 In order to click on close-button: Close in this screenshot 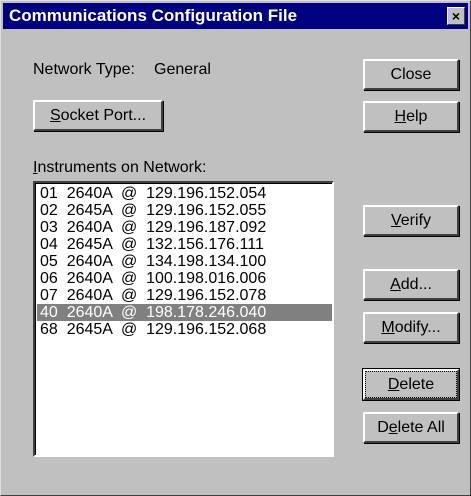, I will do `click(411, 74)`.